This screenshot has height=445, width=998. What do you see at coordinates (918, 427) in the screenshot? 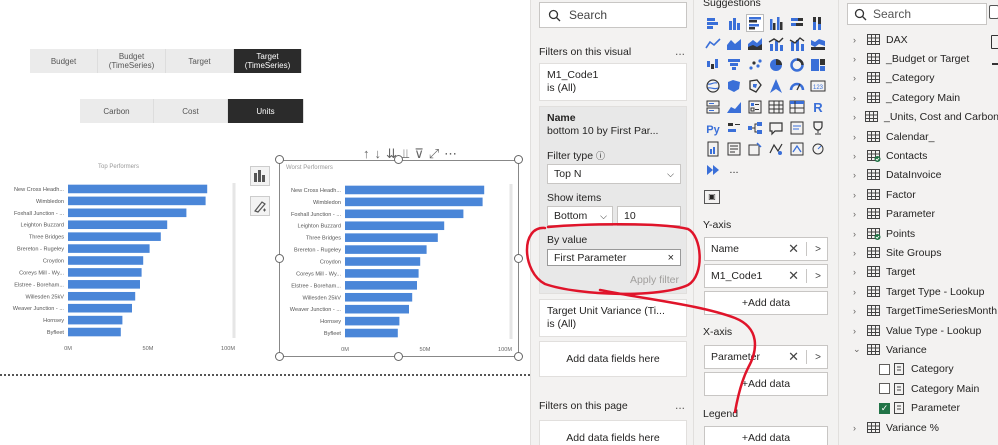
I see `table-row-variance: › Variance %` at bounding box center [918, 427].